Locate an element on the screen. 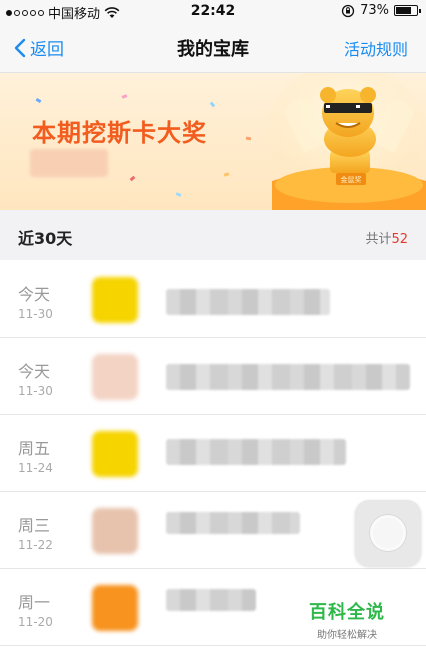 The height and width of the screenshot is (666, 426). watermark: 百科全说 助你轻松解决 is located at coordinates (347, 619).